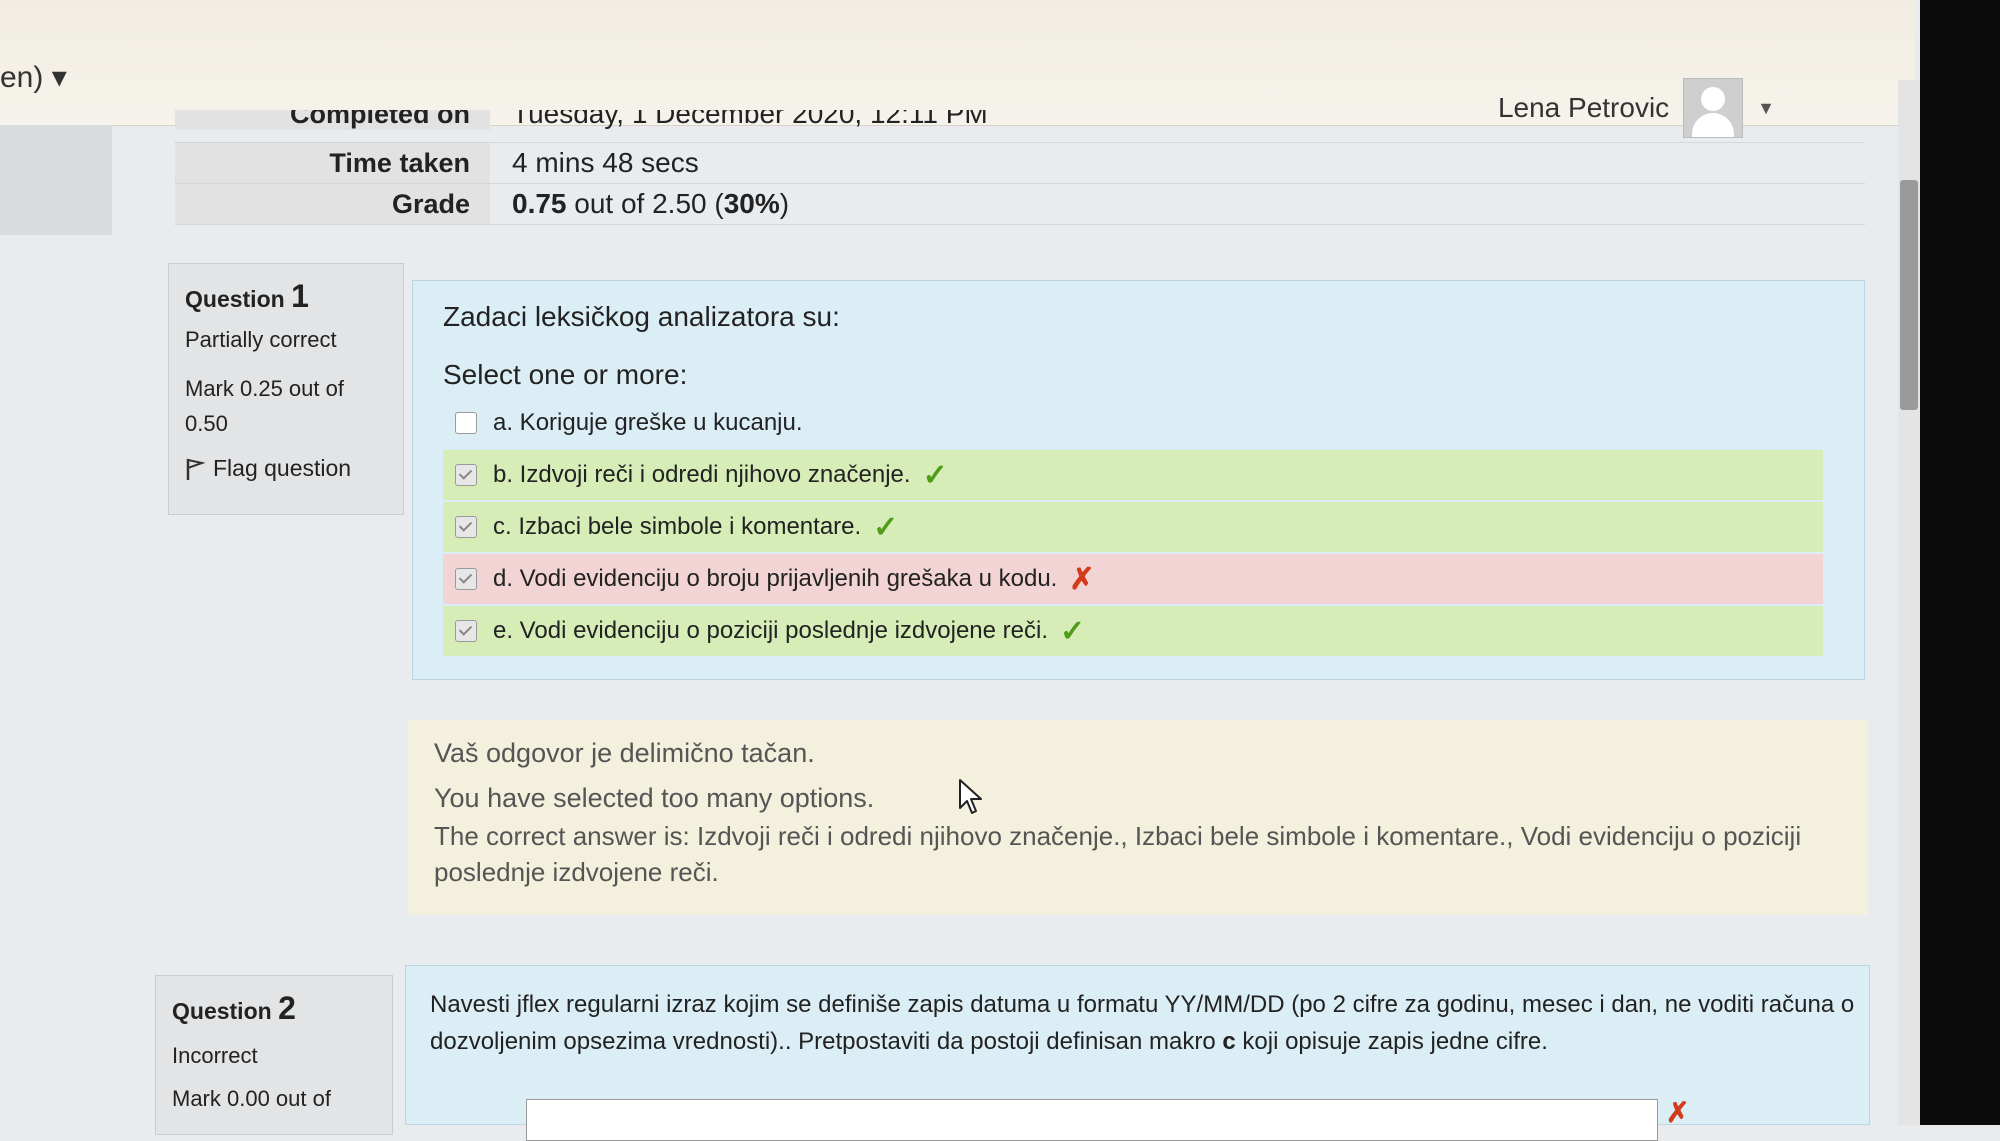 This screenshot has width=2000, height=1141. I want to click on too-many-feedback: You have selected too many options., so click(654, 798).